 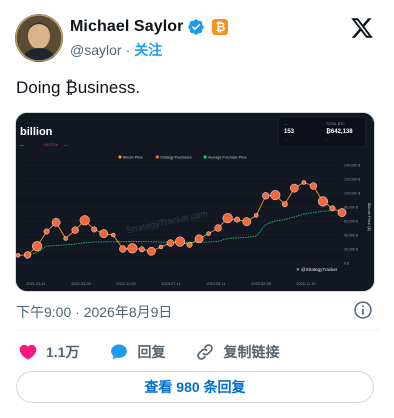 What do you see at coordinates (346, 263) in the screenshot?
I see `y-tick-7: 0 $` at bounding box center [346, 263].